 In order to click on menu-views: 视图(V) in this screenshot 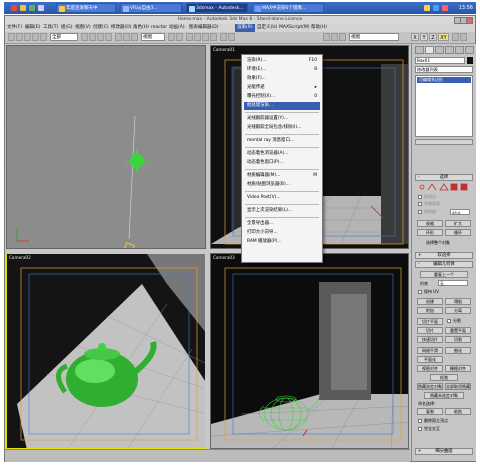, I will do `click(83, 28)`.